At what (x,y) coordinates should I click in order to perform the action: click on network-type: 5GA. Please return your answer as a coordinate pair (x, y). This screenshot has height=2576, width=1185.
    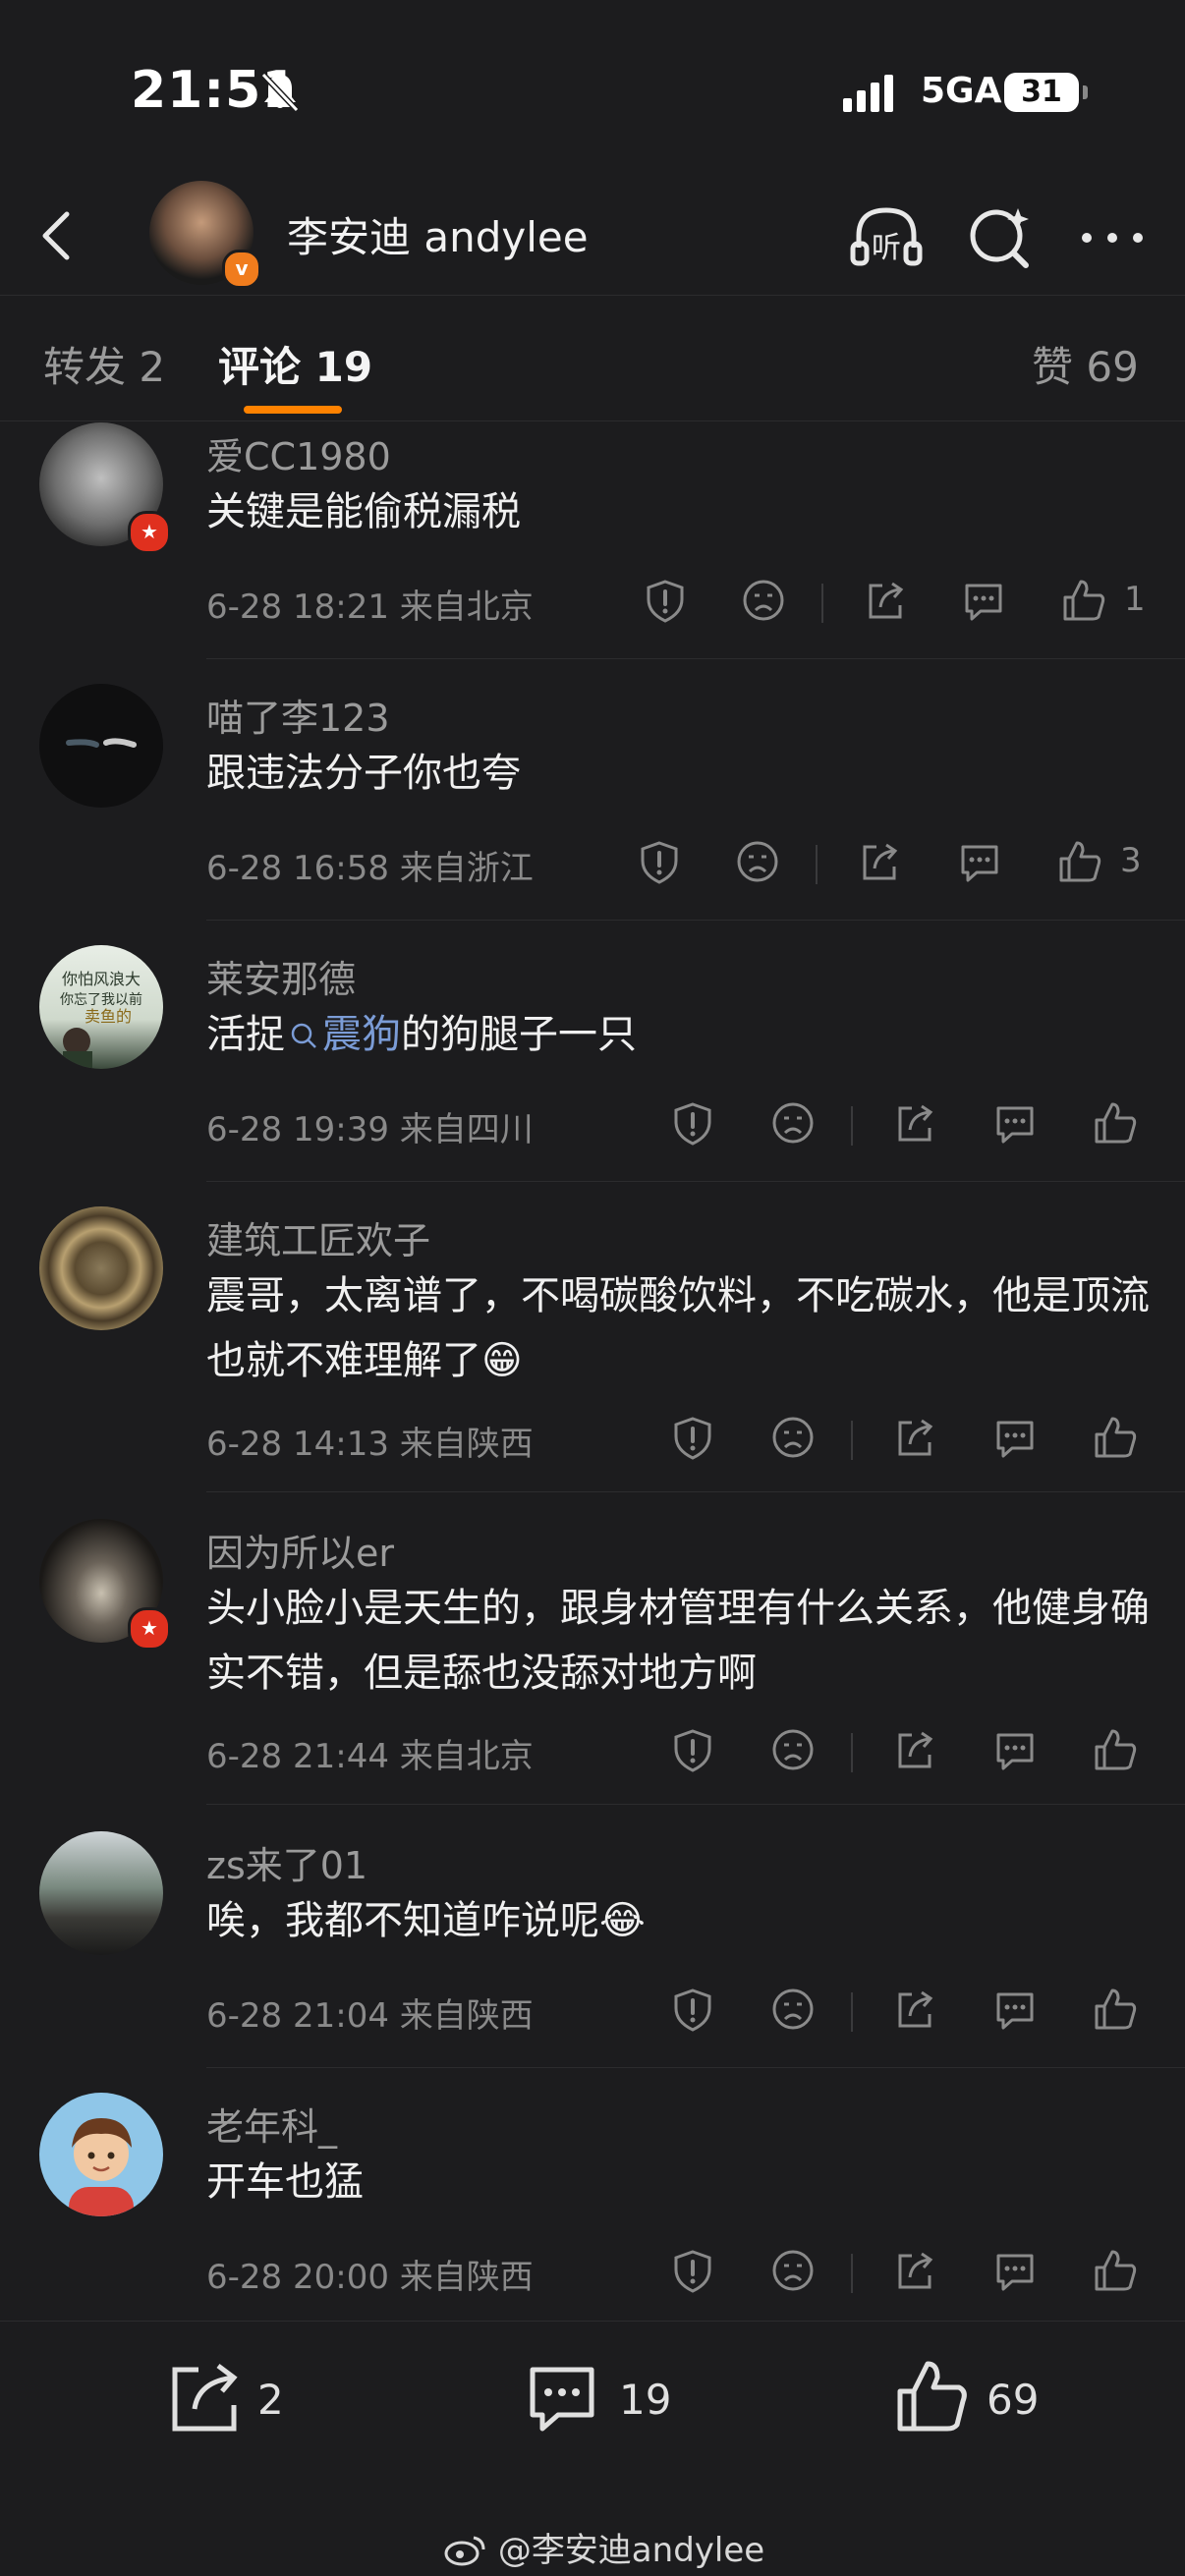
    Looking at the image, I should click on (962, 91).